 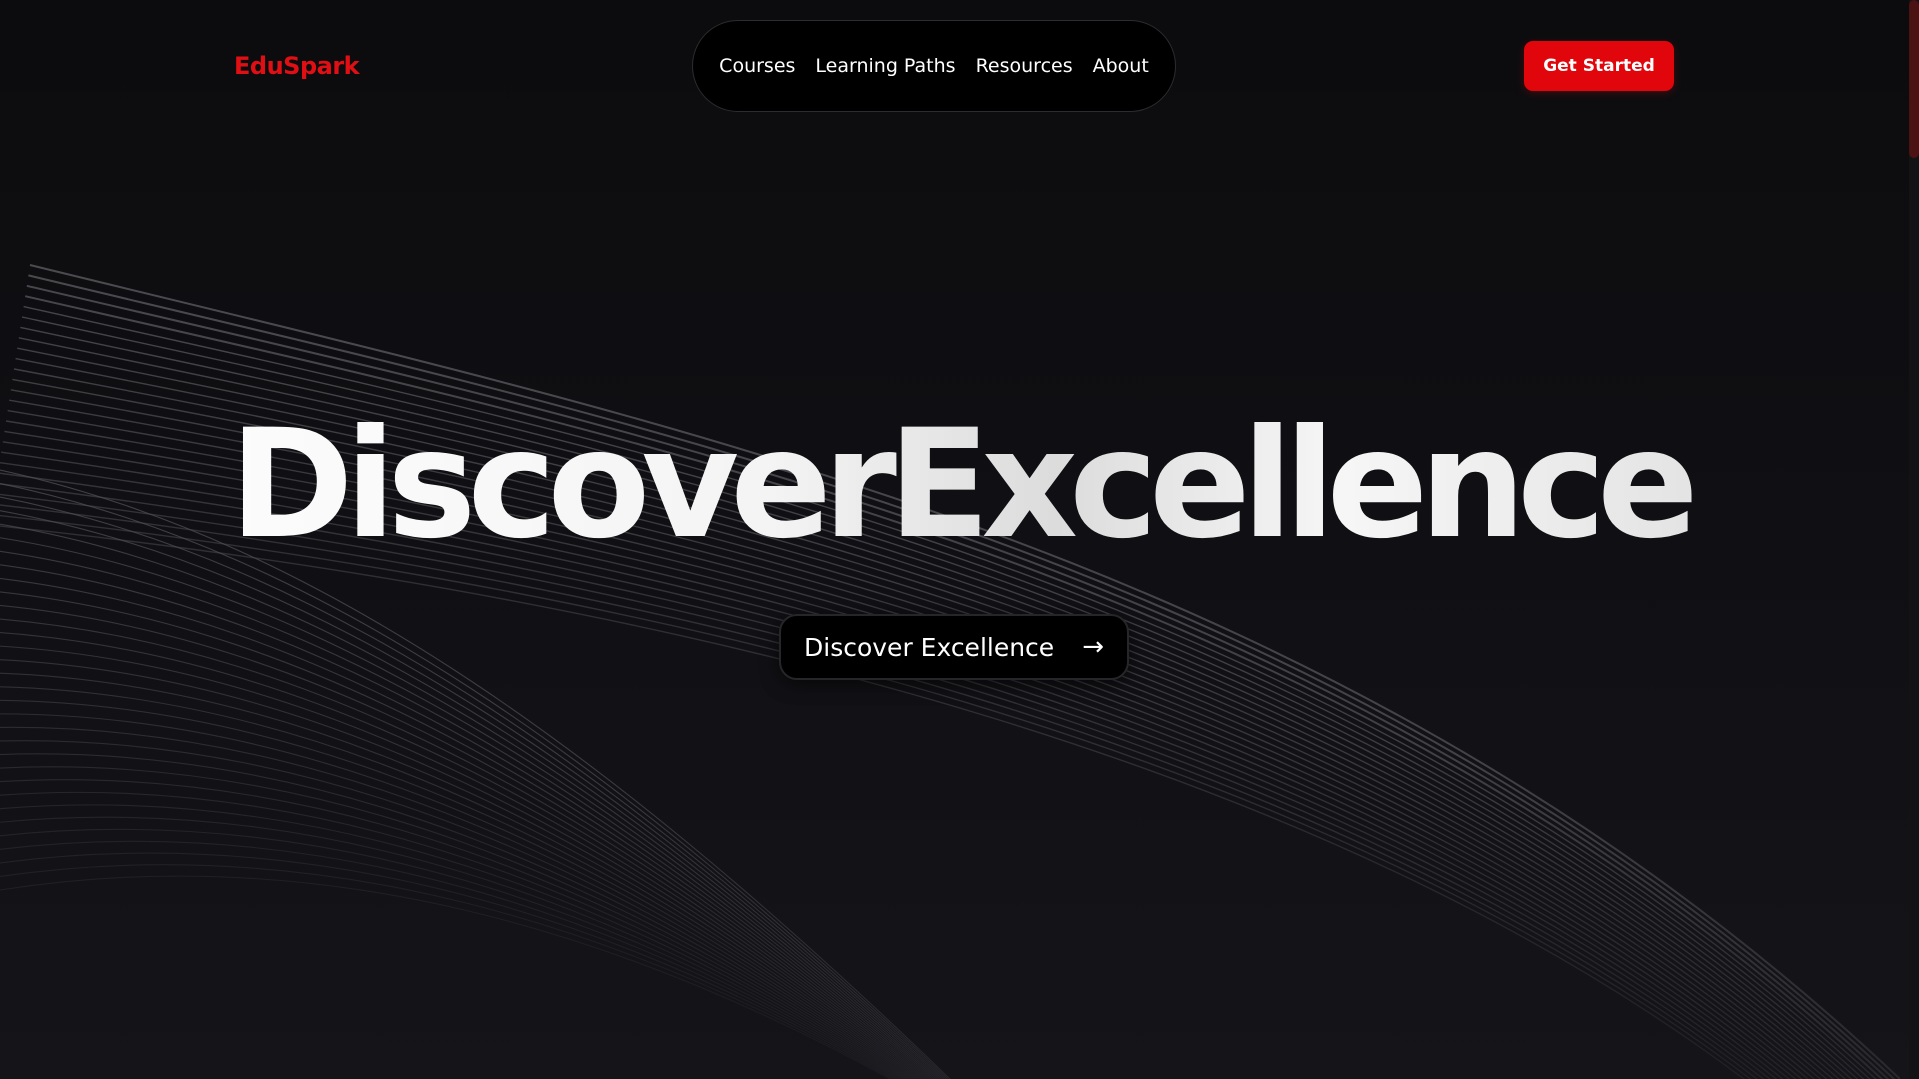 I want to click on main-nav: Courses Learning Paths Resources About, so click(x=934, y=66).